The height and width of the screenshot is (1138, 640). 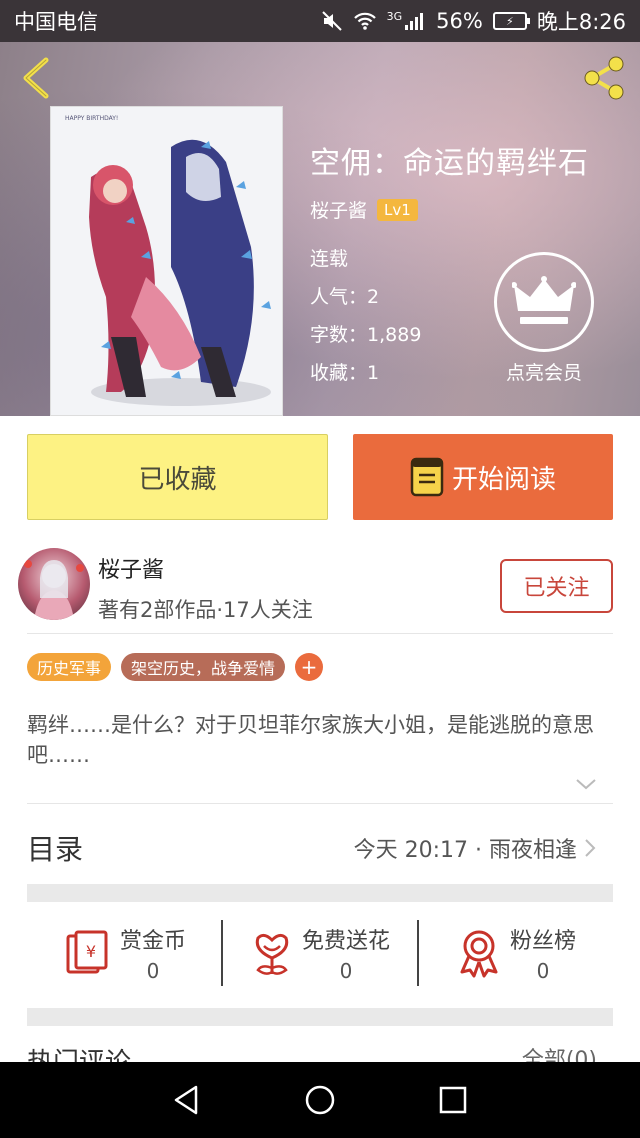 What do you see at coordinates (394, 16) in the screenshot?
I see `network-type: 3G` at bounding box center [394, 16].